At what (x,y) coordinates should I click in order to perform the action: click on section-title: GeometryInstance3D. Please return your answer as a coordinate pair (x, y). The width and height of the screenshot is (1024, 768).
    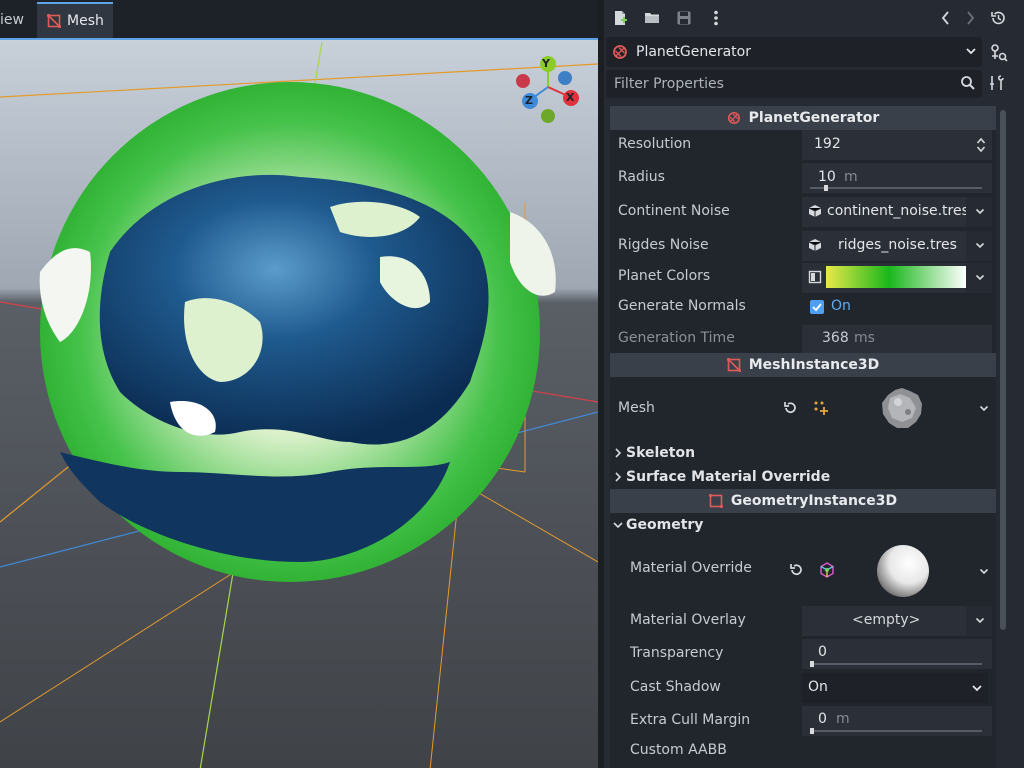
    Looking at the image, I should click on (814, 501).